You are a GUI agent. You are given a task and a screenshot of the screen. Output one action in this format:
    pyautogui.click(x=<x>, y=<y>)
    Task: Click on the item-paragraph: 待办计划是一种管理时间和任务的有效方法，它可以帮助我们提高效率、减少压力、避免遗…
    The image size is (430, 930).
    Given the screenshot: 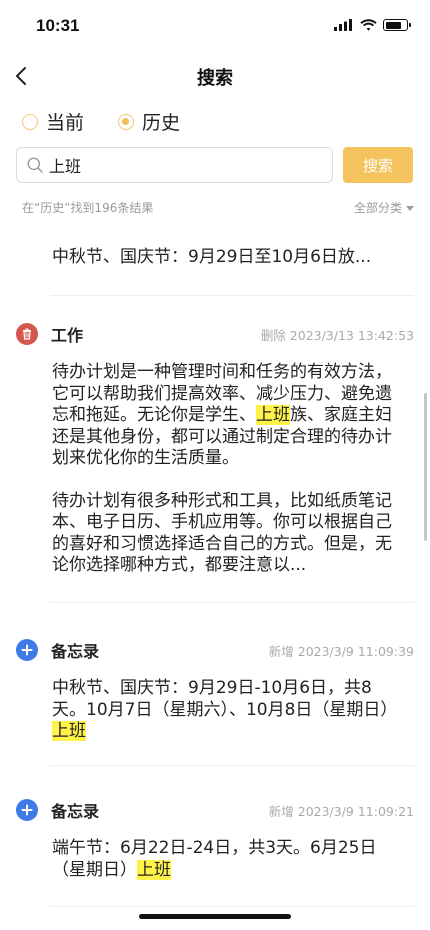 What is the action you would take?
    pyautogui.click(x=222, y=415)
    